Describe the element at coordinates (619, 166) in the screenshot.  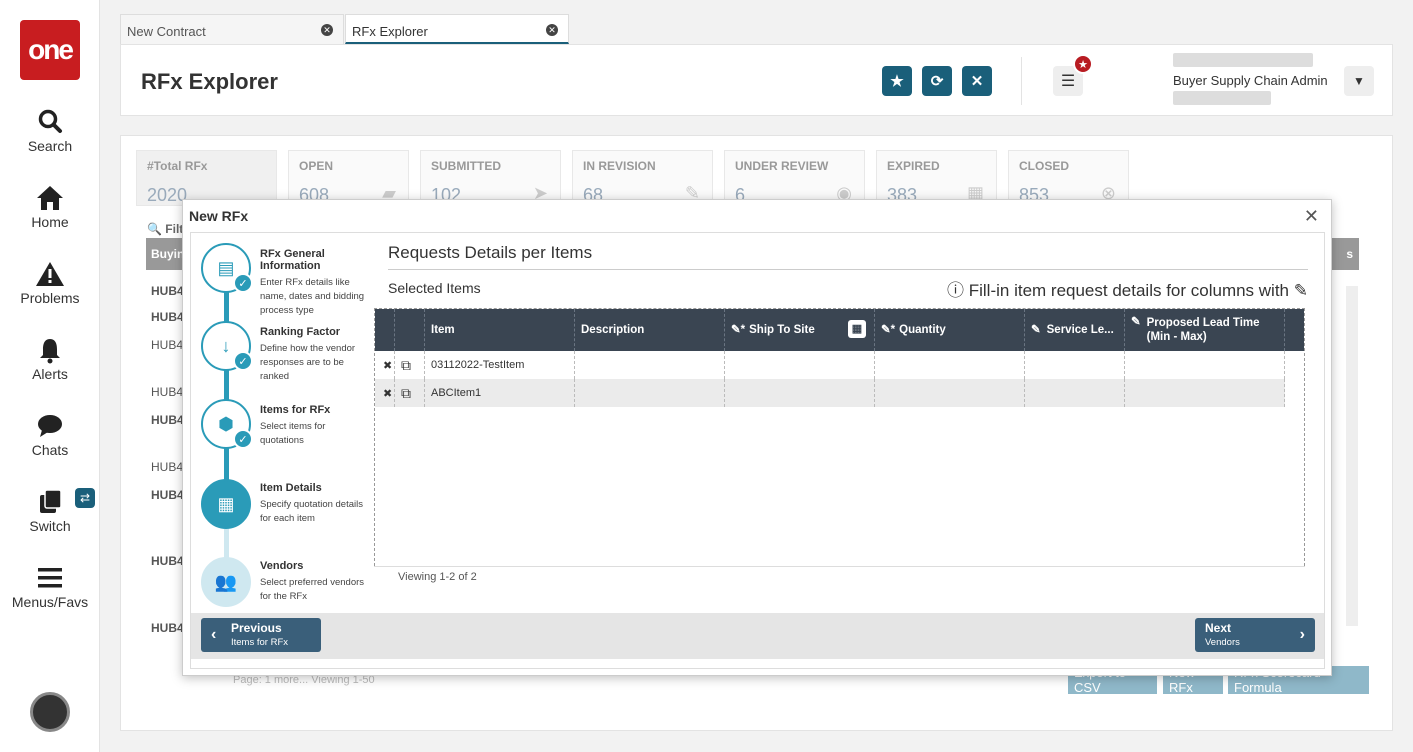
I see `stat-label: IN REVISION` at that location.